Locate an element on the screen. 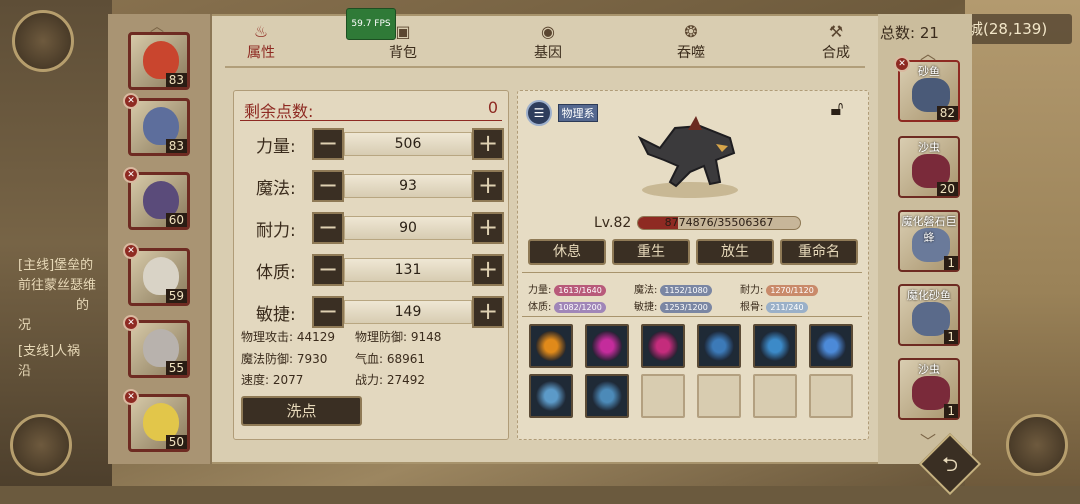 The width and height of the screenshot is (1080, 504). attribute-label: 力量: is located at coordinates (276, 147).